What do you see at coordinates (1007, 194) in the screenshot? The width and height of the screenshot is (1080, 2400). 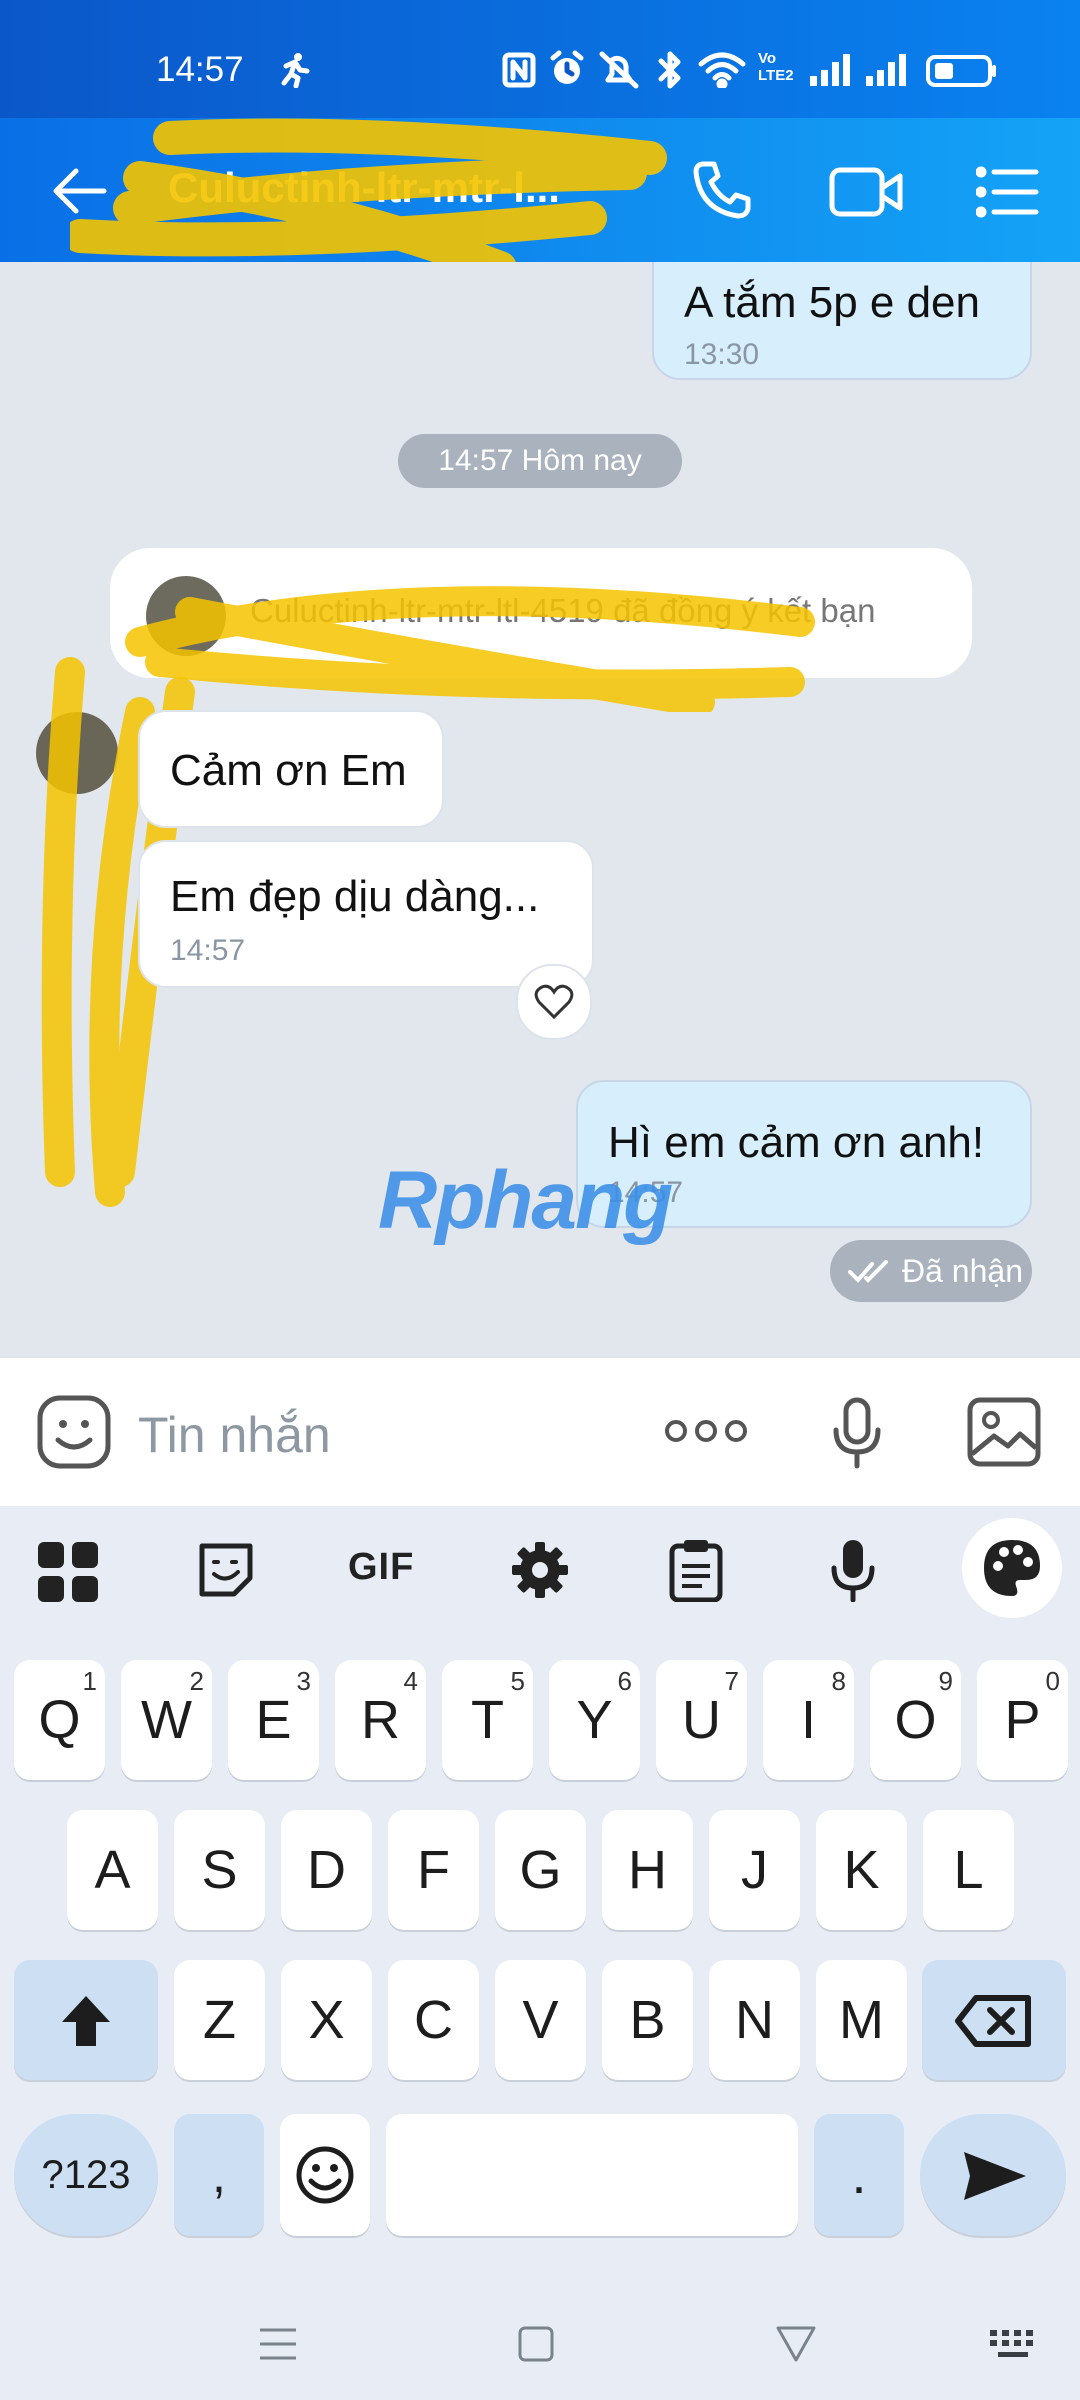 I see `menu-list-icon` at bounding box center [1007, 194].